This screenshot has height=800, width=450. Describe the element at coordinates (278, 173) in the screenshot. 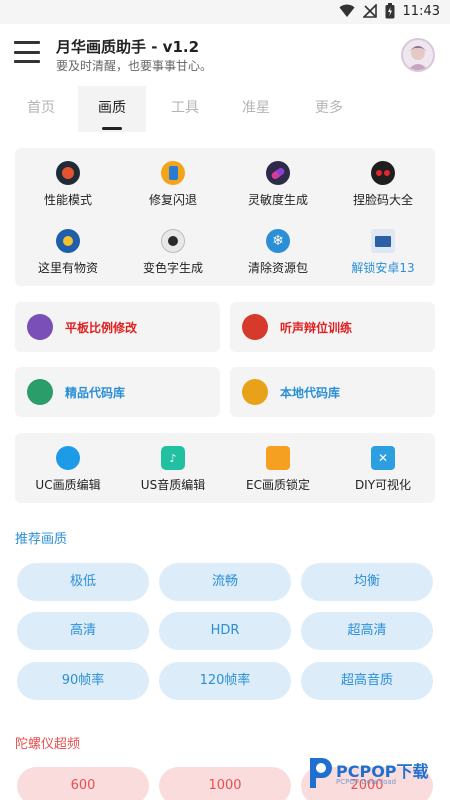

I see `capsule-icon` at that location.